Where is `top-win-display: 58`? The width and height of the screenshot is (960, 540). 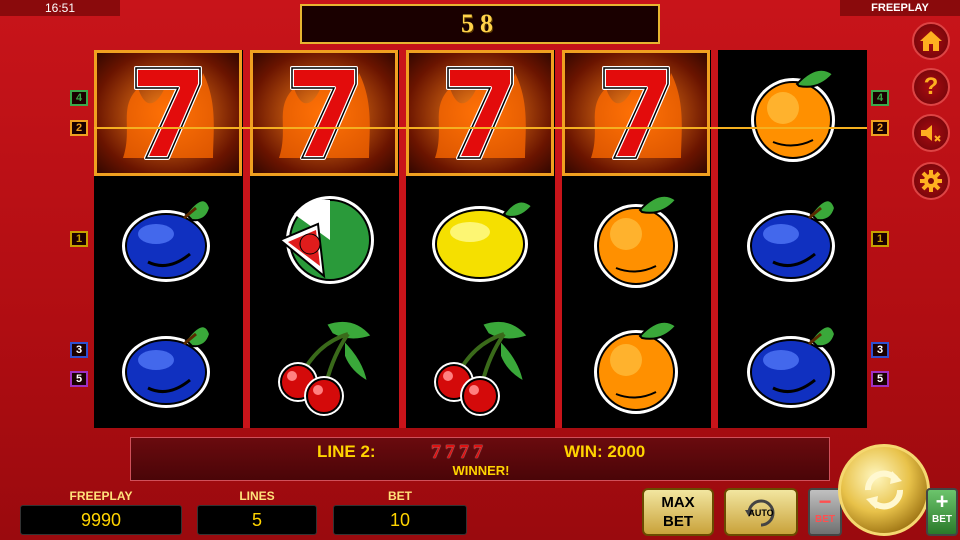
top-win-display: 58 is located at coordinates (480, 24).